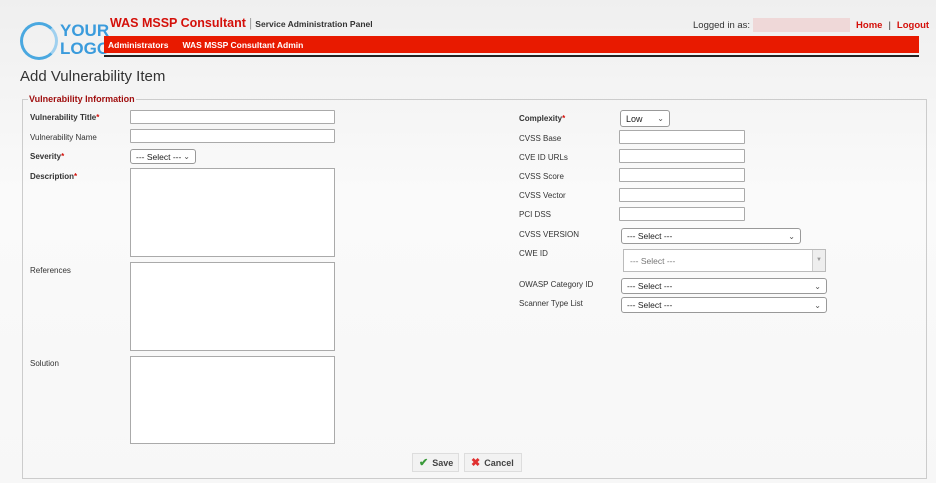 The height and width of the screenshot is (483, 936). What do you see at coordinates (535, 214) in the screenshot?
I see `pci-dss-label: PCI DSS` at bounding box center [535, 214].